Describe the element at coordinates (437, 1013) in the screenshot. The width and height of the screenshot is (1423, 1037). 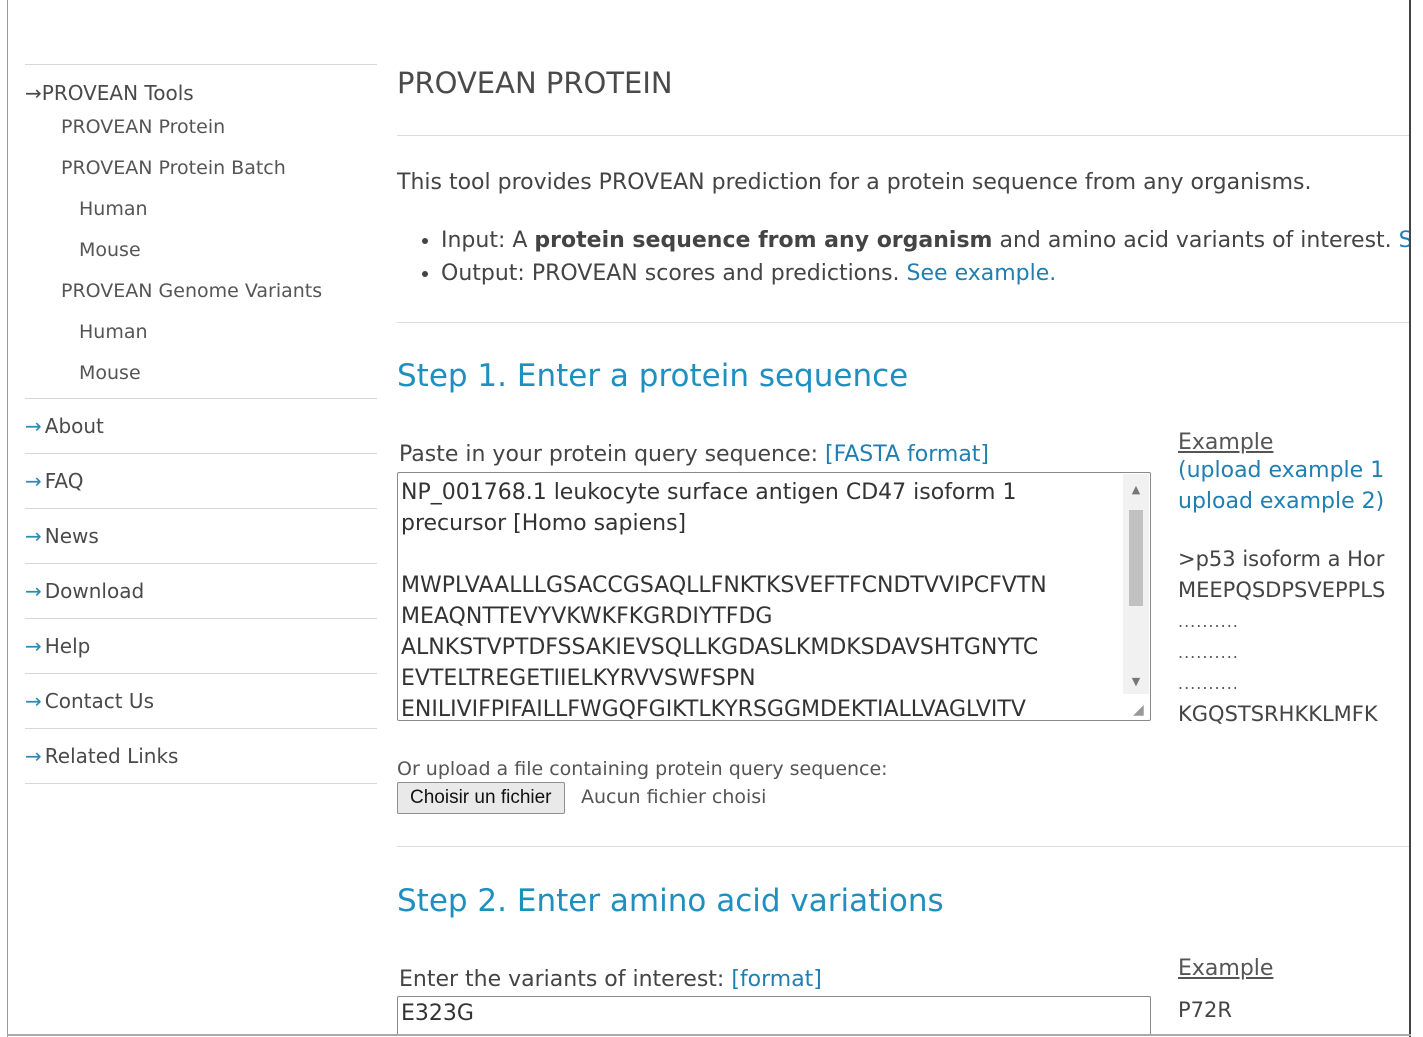
I see `variants-text: E323G` at that location.